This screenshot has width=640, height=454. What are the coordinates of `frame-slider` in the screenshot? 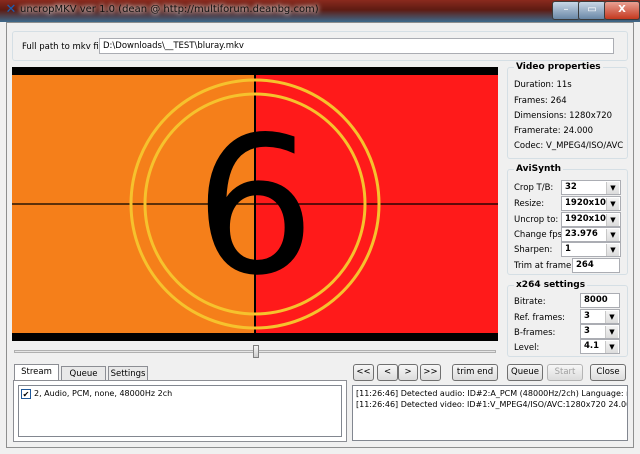 It's located at (255, 352).